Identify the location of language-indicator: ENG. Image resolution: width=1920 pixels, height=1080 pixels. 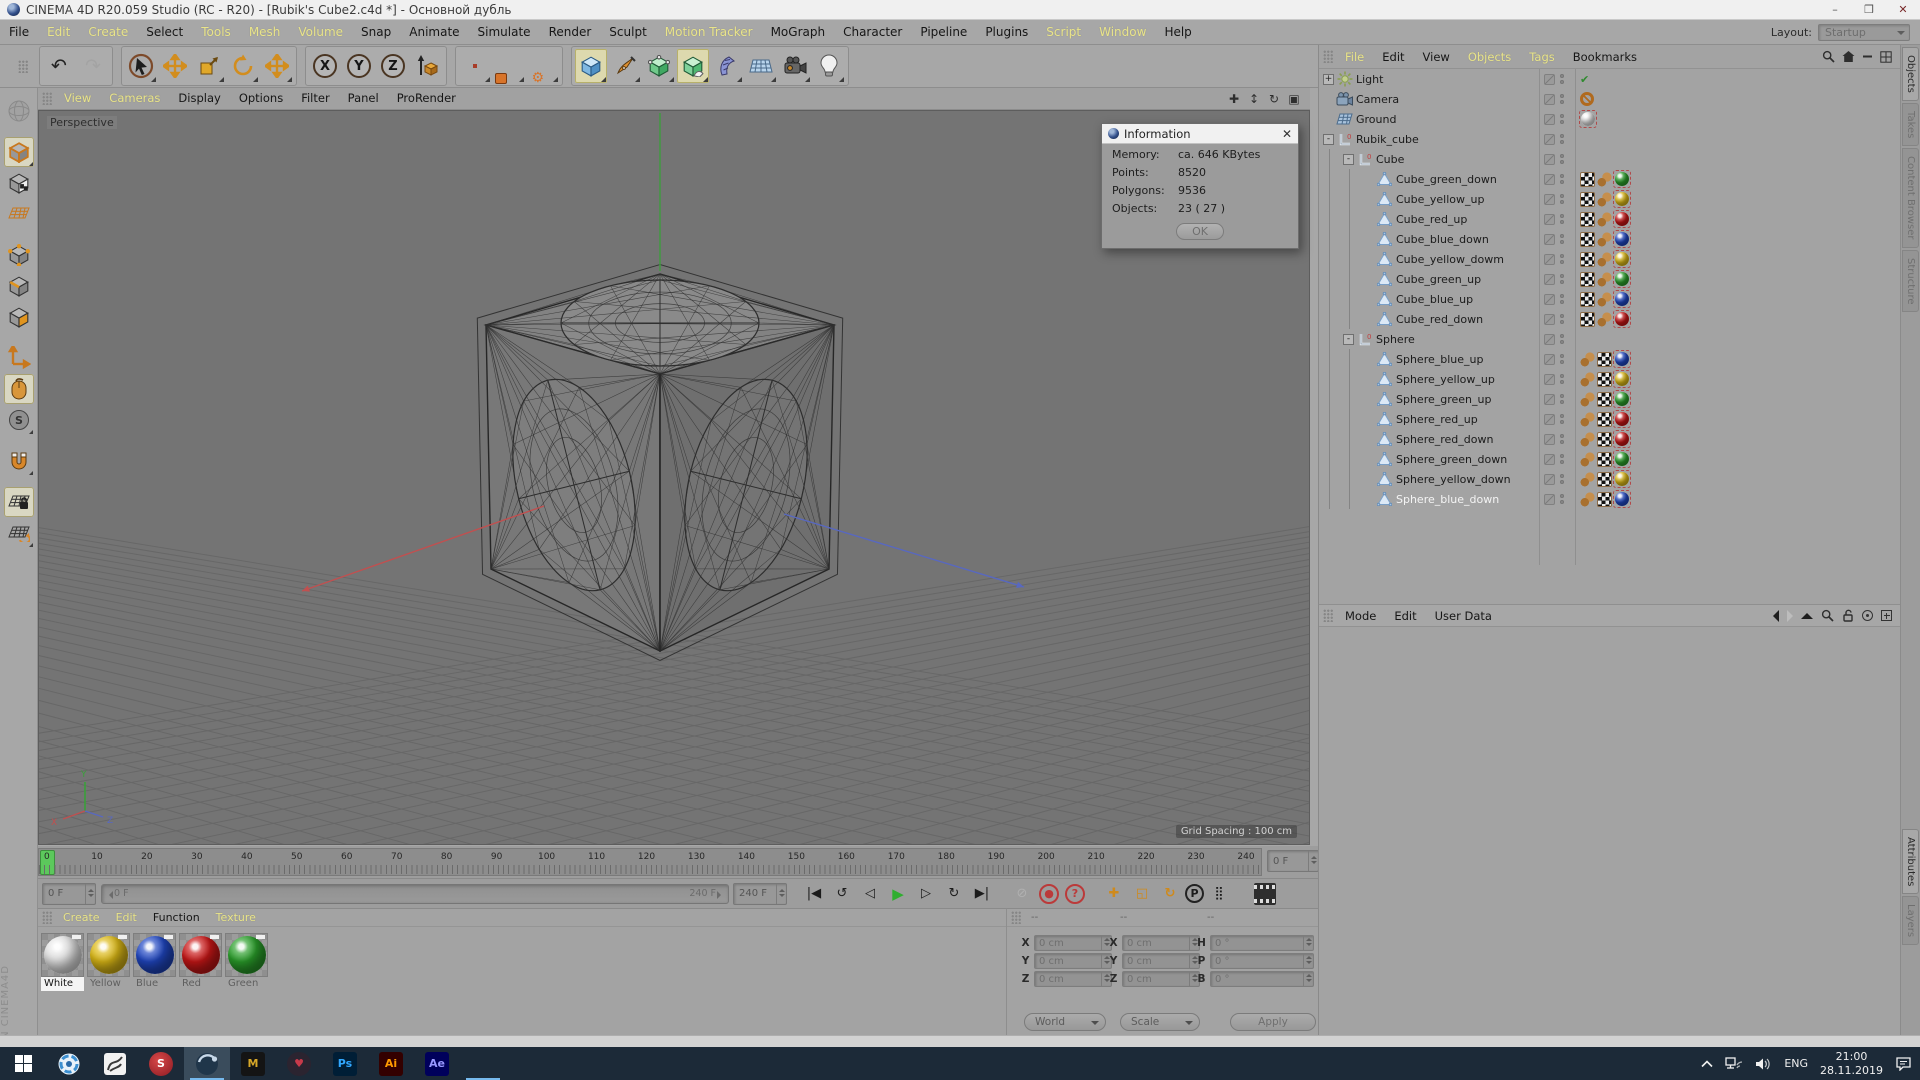
(1796, 1063).